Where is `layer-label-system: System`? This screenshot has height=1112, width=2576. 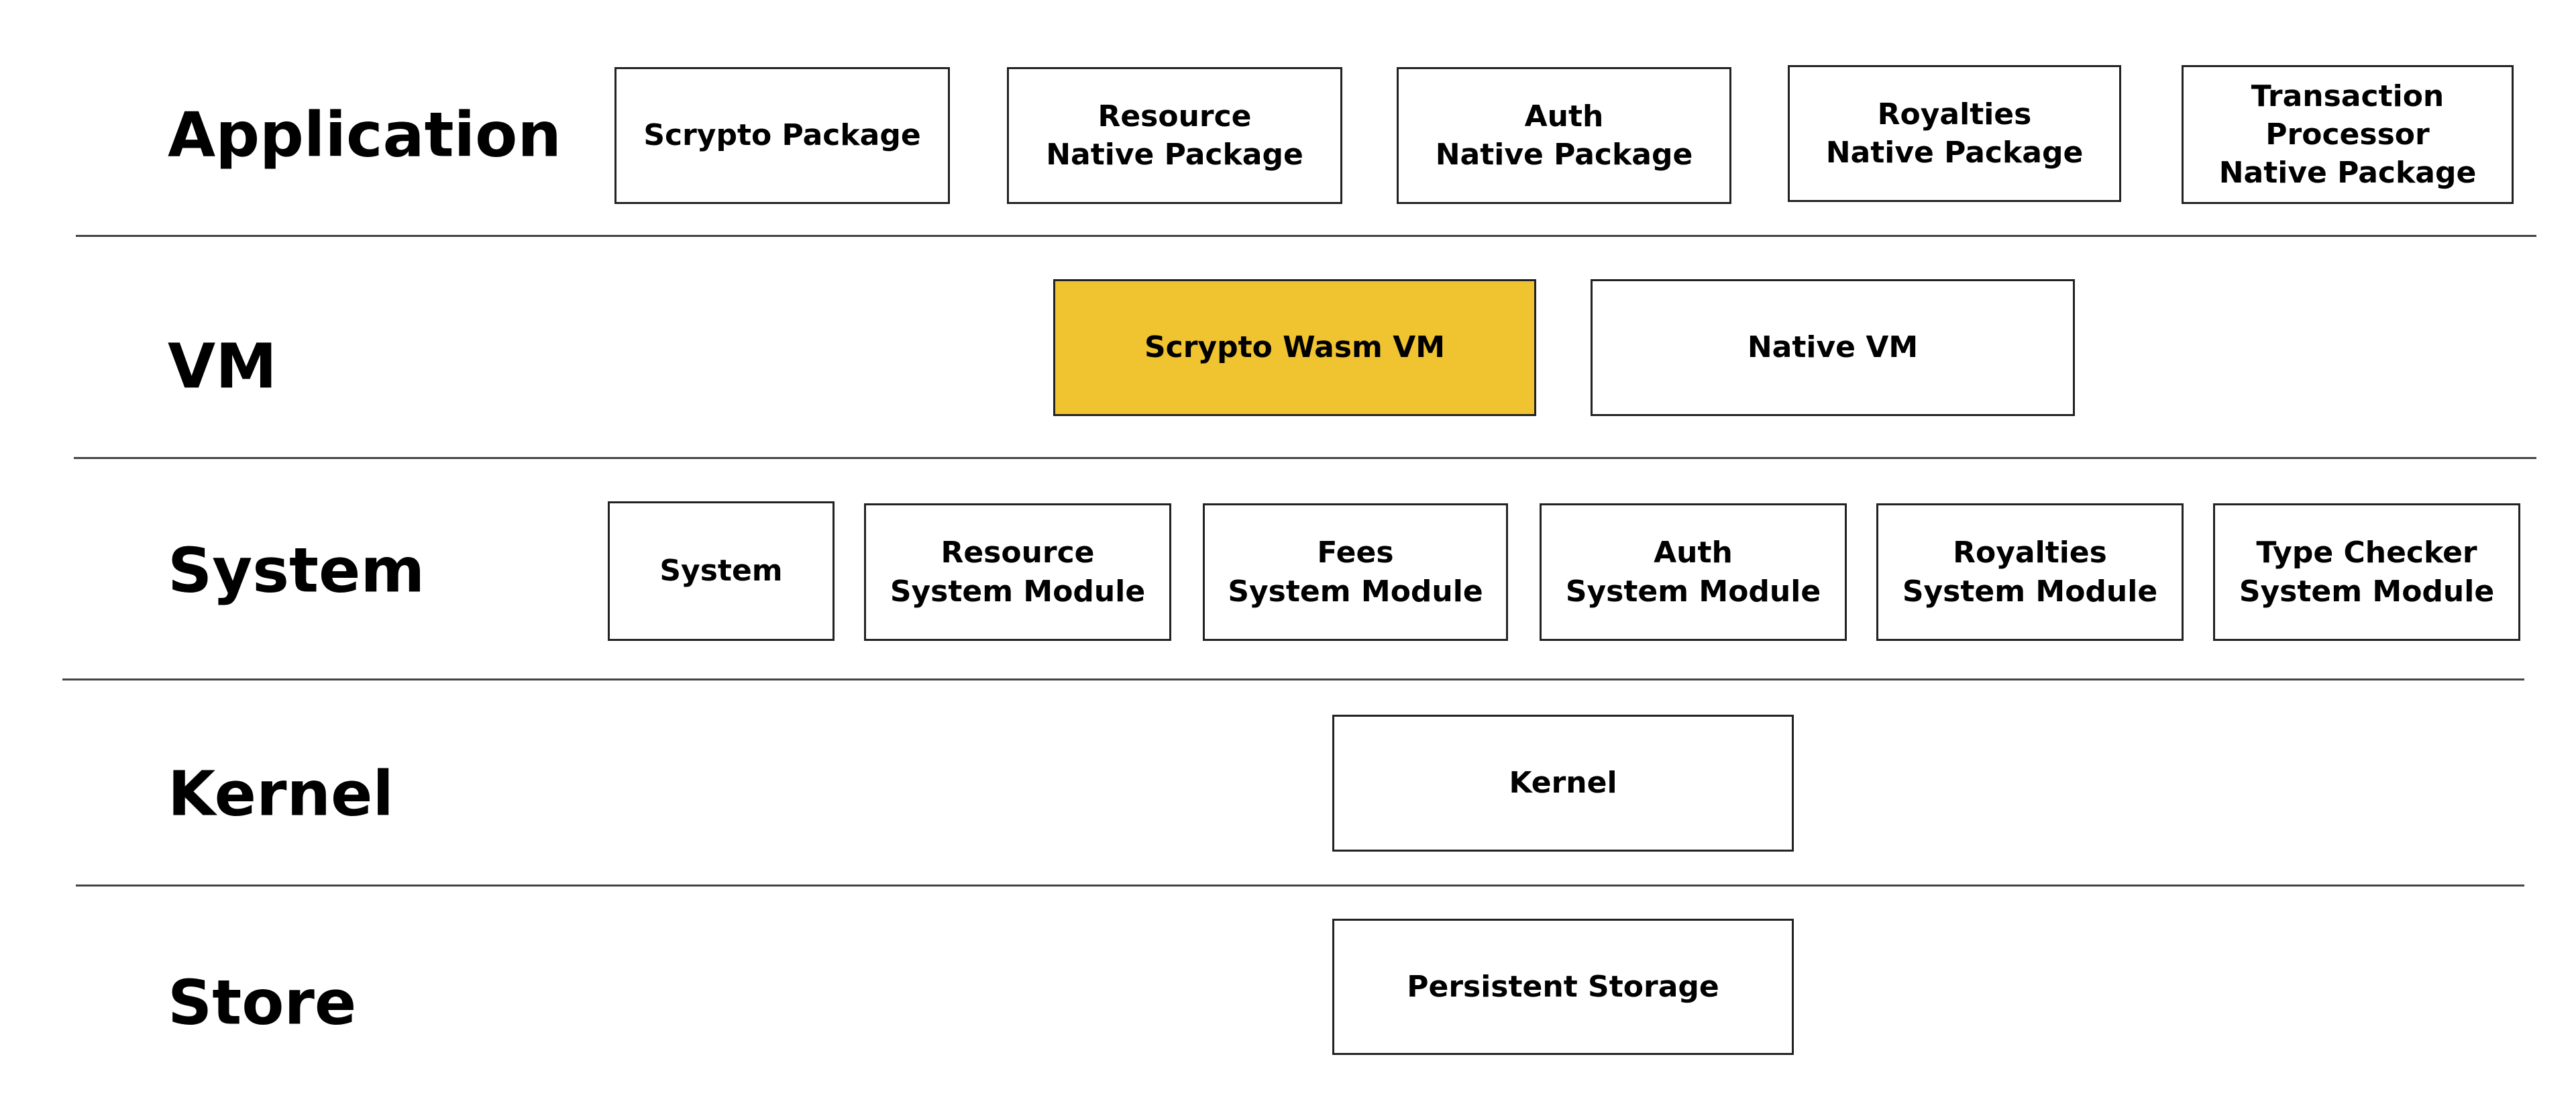
layer-label-system: System is located at coordinates (296, 570).